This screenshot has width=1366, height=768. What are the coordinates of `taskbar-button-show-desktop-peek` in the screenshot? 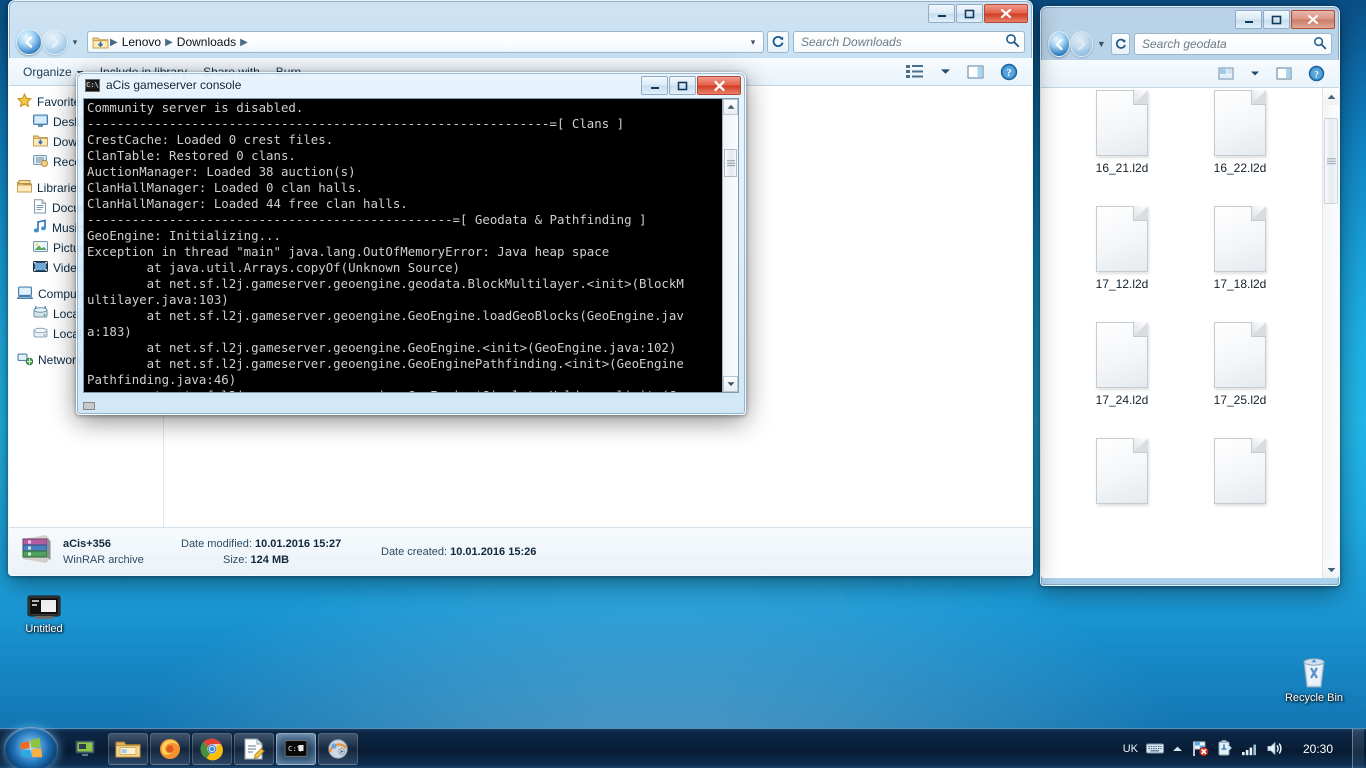 It's located at (86, 749).